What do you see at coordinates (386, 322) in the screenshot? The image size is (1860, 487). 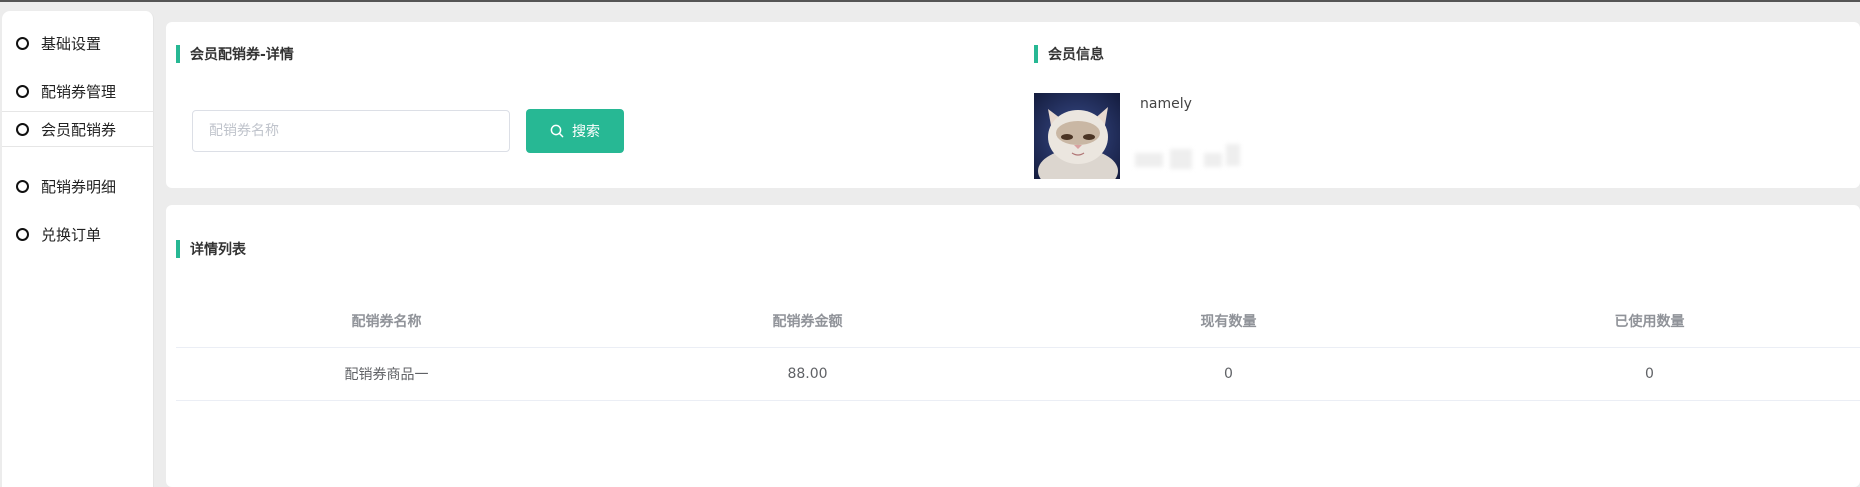 I see `column-header-coupon-name: 配销券名称` at bounding box center [386, 322].